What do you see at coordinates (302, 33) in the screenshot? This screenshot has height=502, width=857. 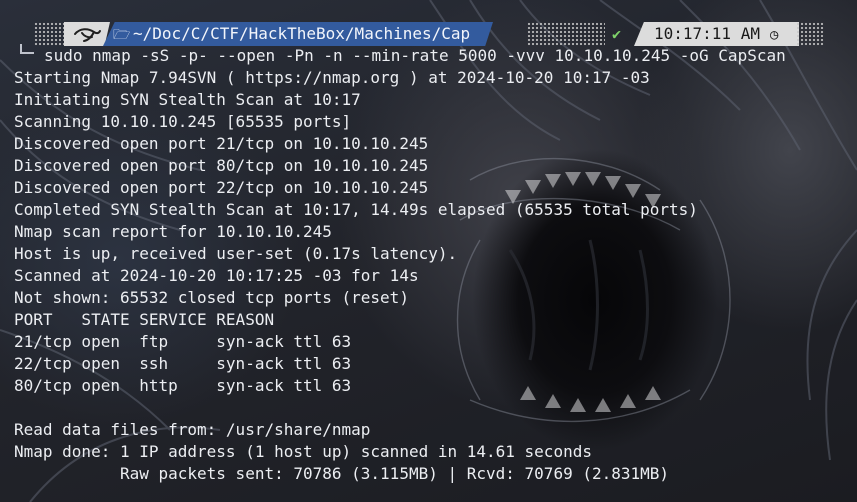 I see `current-path: ~/Doc/C/CTF/HackTheBox/Machines/Cap` at bounding box center [302, 33].